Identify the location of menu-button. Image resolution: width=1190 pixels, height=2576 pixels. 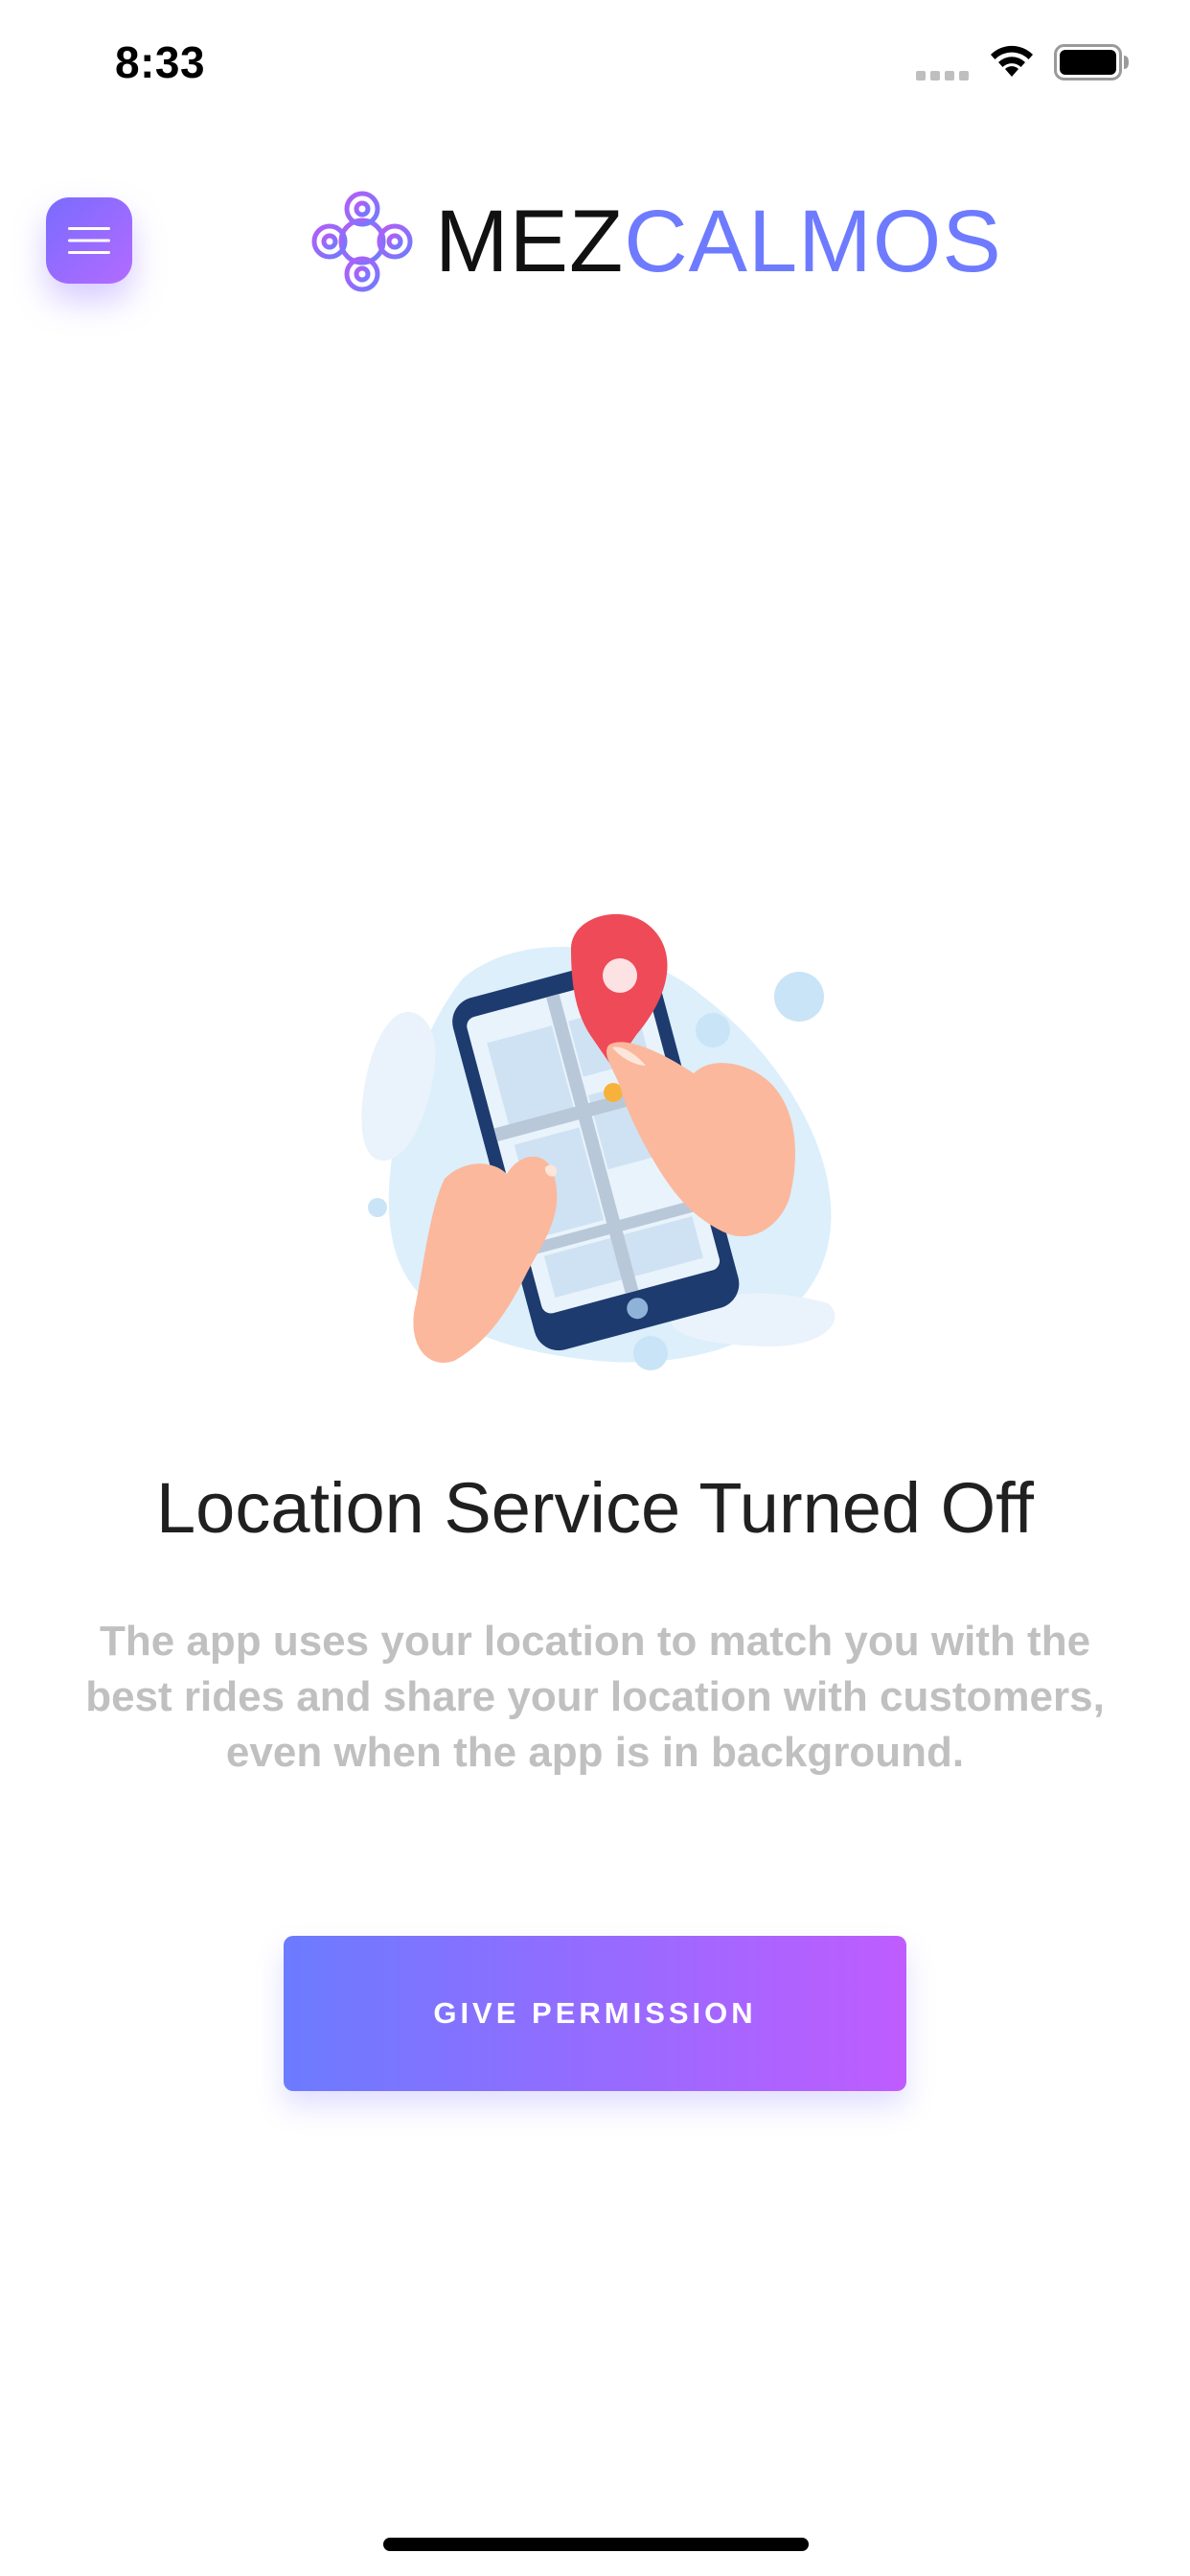
(89, 240).